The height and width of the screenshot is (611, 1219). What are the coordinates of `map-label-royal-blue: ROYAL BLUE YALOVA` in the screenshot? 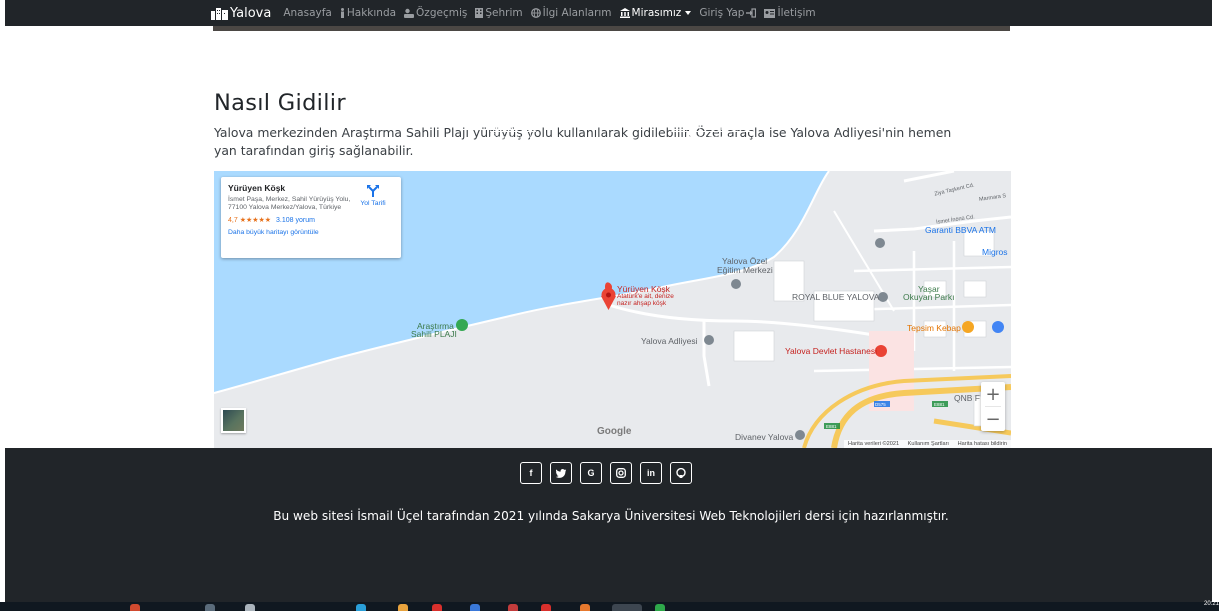 It's located at (836, 297).